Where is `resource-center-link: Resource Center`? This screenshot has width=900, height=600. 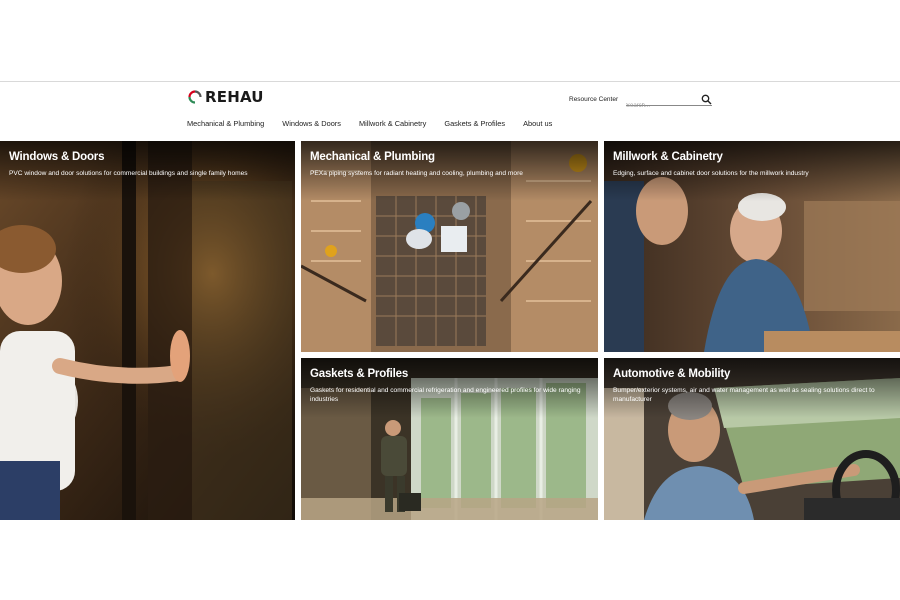
resource-center-link: Resource Center is located at coordinates (593, 99).